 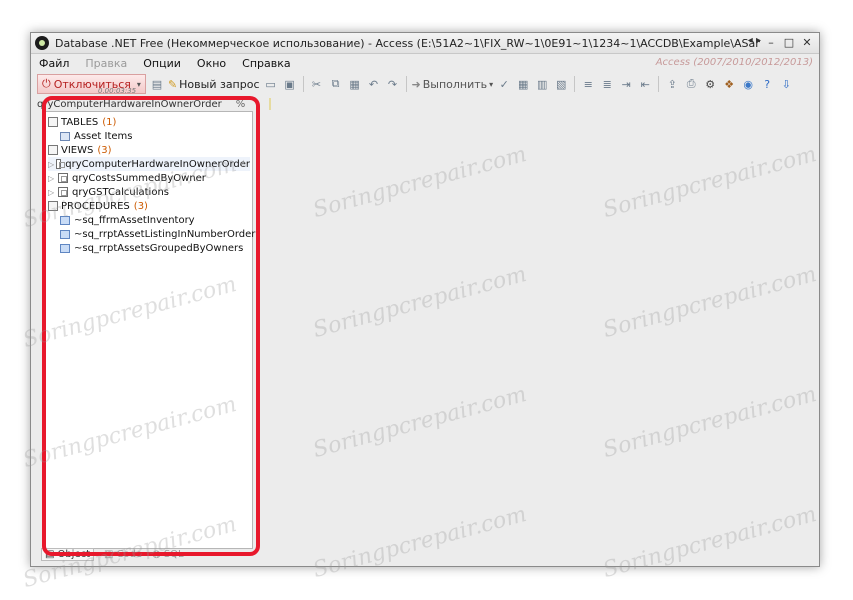 I want to click on tree-item-procedure-3: ~sq_rrptAssetsGroupedByOwners, so click(x=151, y=248).